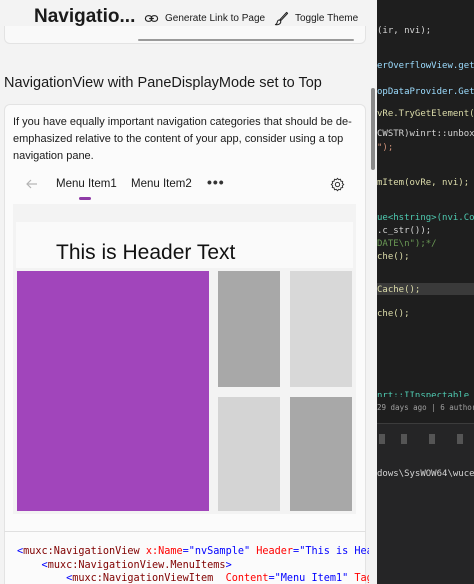 This screenshot has height=584, width=474. What do you see at coordinates (151, 18) in the screenshot?
I see `link-icon` at bounding box center [151, 18].